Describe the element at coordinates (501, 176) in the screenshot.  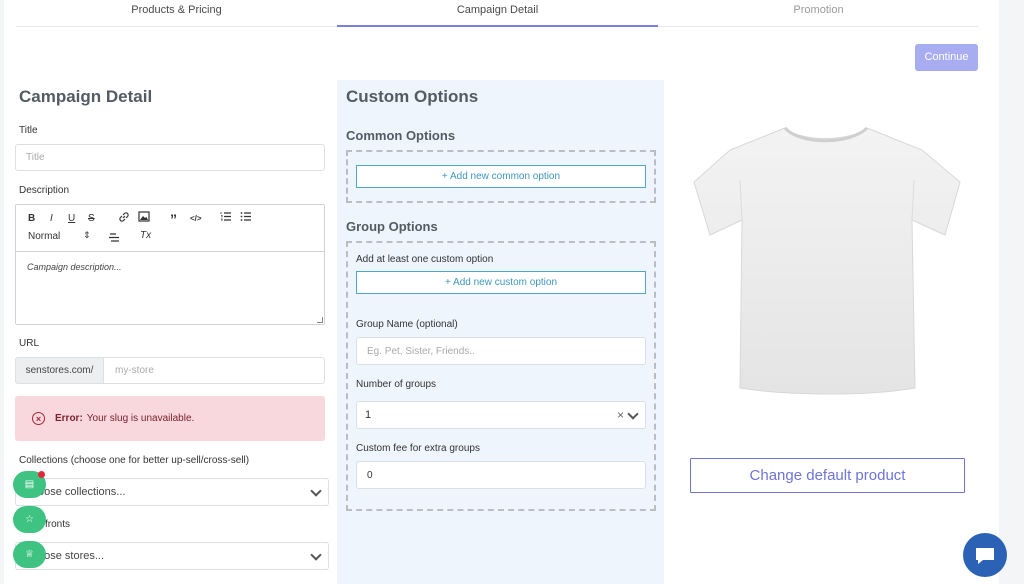
I see `add-common-option-button: + Add new common option` at that location.